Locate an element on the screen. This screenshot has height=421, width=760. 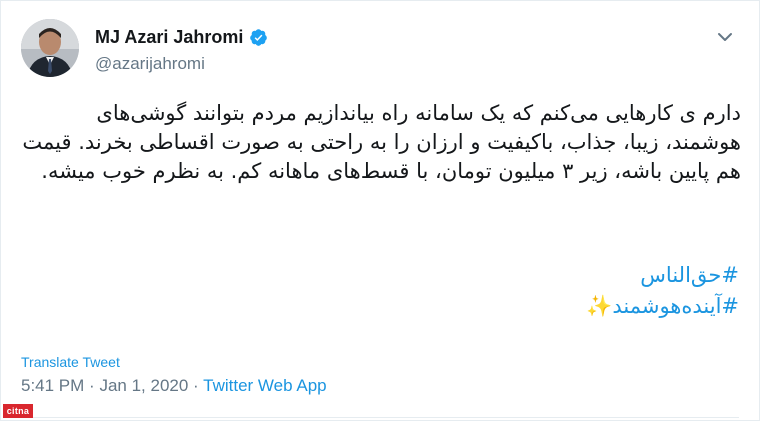
chevron-down-icon is located at coordinates (725, 37).